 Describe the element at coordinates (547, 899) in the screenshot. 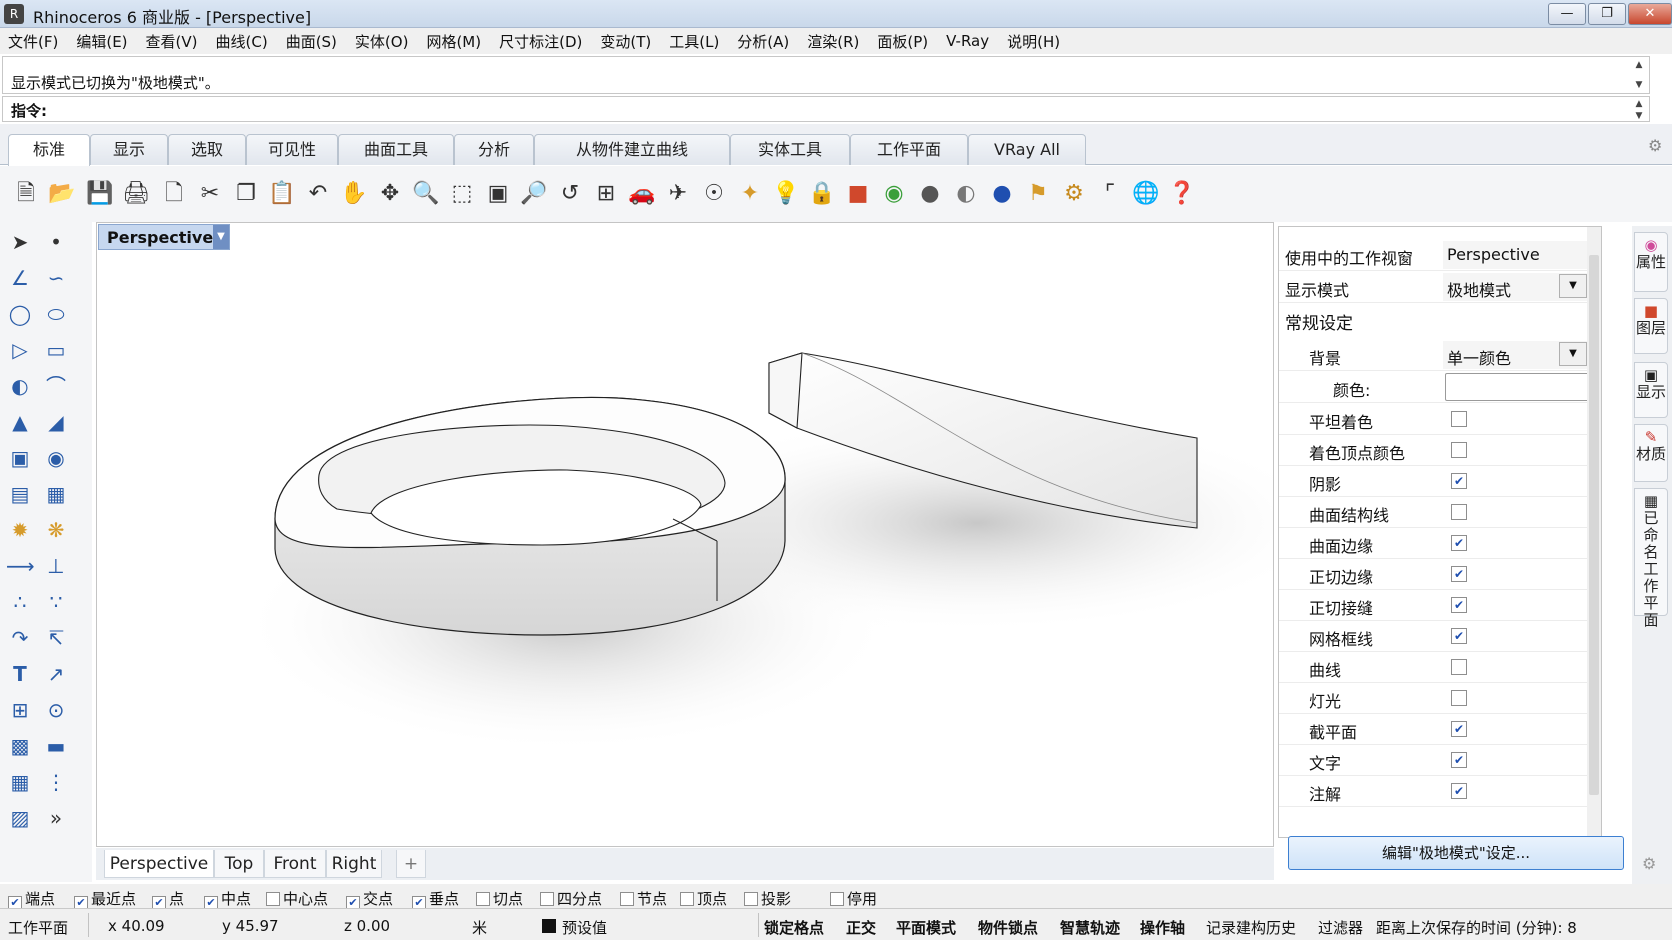

I see `osnap-quad-checkbox` at that location.